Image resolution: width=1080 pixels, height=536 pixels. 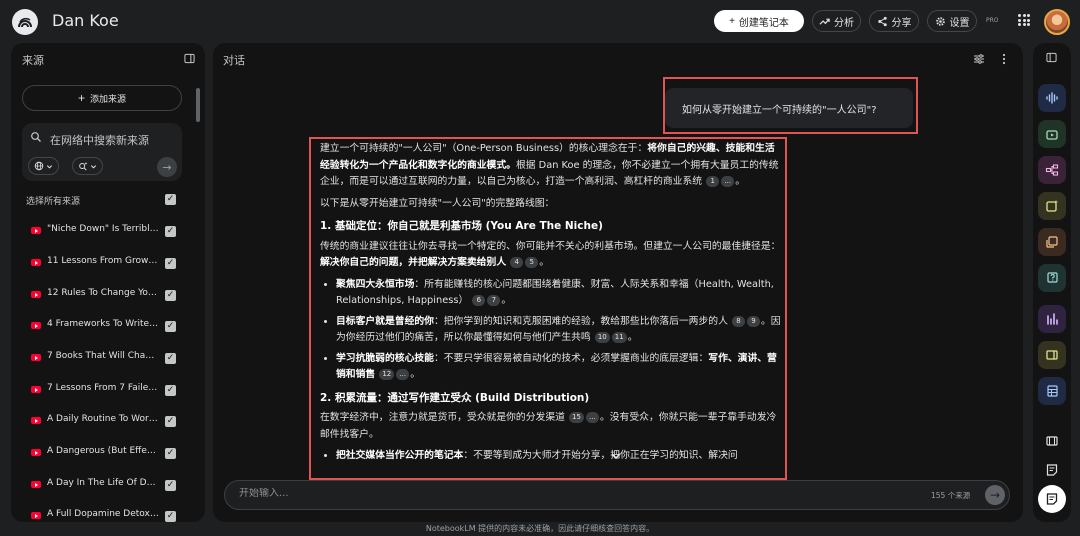 I want to click on settings-button: 设置, so click(x=952, y=21).